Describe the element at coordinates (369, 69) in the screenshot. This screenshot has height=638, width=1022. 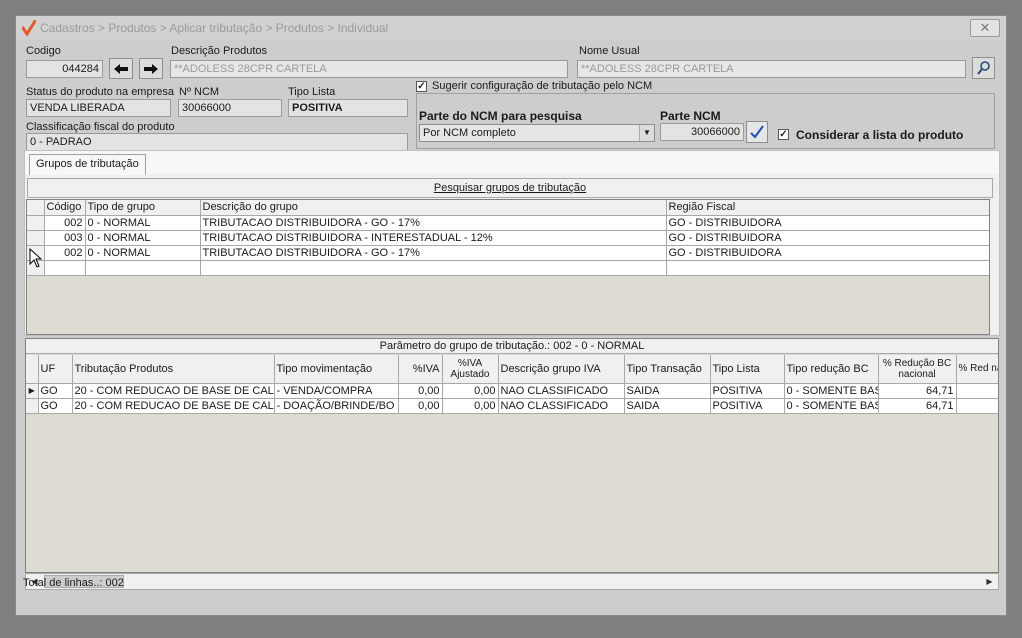
I see `descricao-field: **ADOLESS 28CPR CARTELA` at that location.